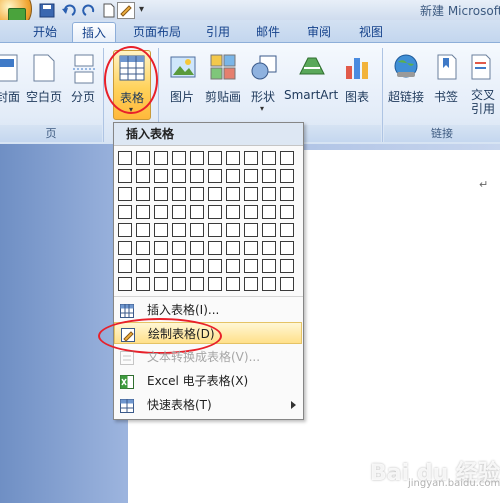  What do you see at coordinates (45, 32) in the screenshot?
I see `tab-home: 开始` at bounding box center [45, 32].